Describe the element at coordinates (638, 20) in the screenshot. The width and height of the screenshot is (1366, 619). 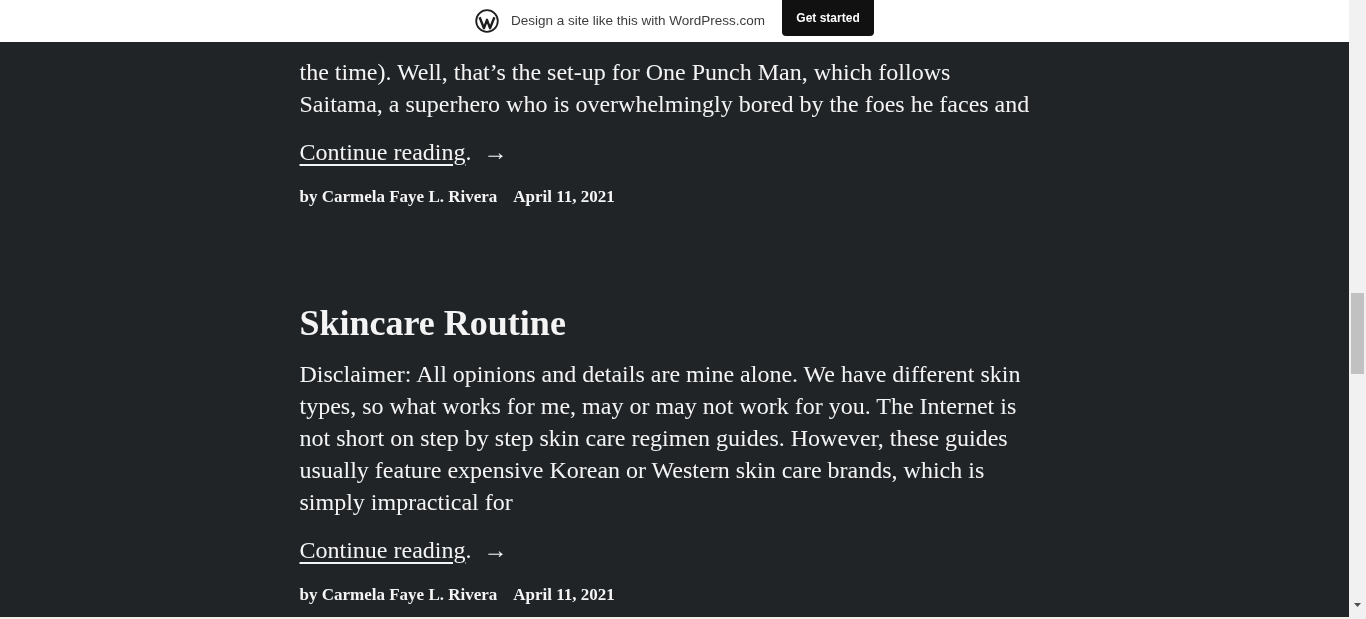
I see `promo-text: Design a site like this with WordPress.com` at that location.